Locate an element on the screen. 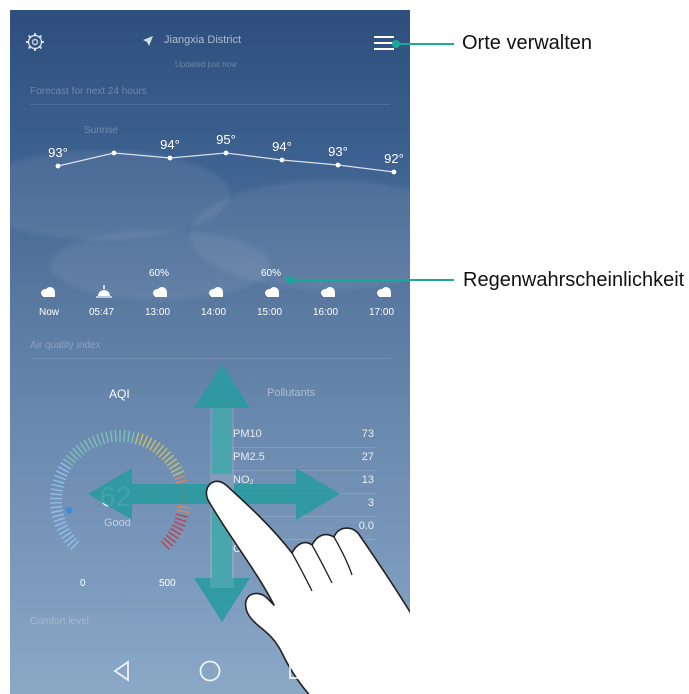  sunrise-label: Sunrise is located at coordinates (101, 130).